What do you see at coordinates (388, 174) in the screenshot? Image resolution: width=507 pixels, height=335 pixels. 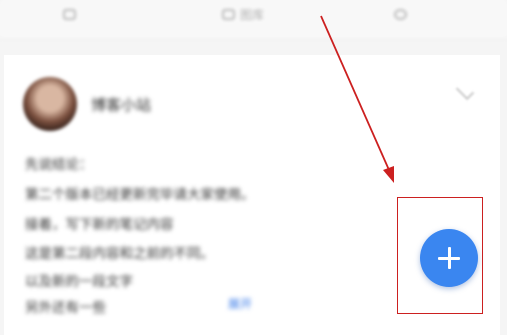 I see `annotation-arrow-head` at bounding box center [388, 174].